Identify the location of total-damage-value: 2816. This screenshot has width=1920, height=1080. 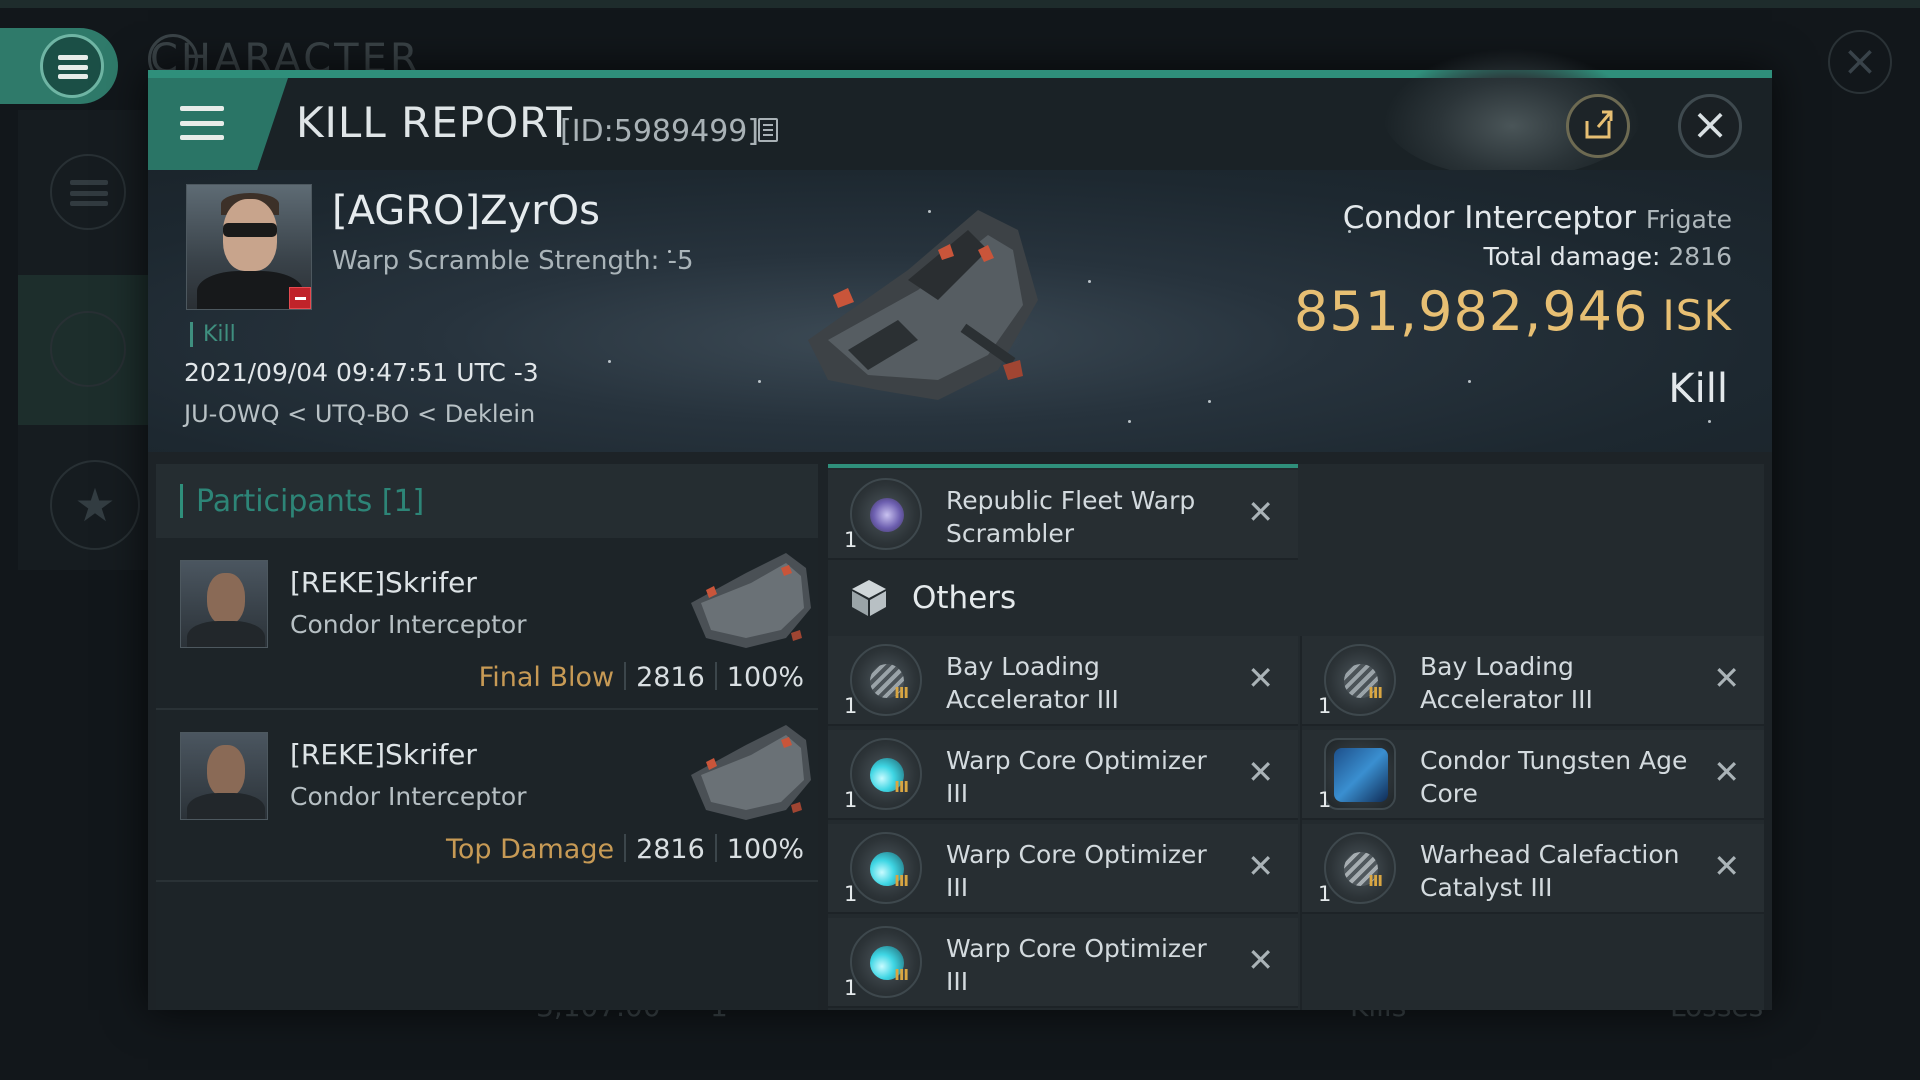
(1700, 256).